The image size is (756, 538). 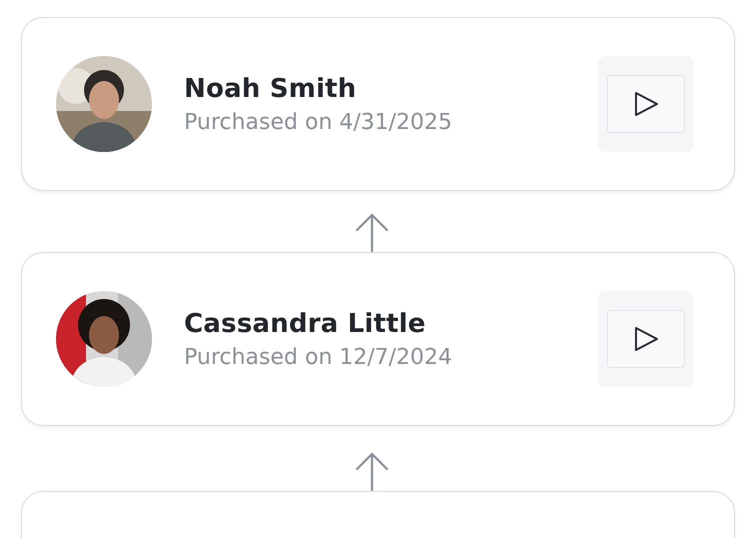 I want to click on customer-name: Cassandra Little, so click(x=305, y=323).